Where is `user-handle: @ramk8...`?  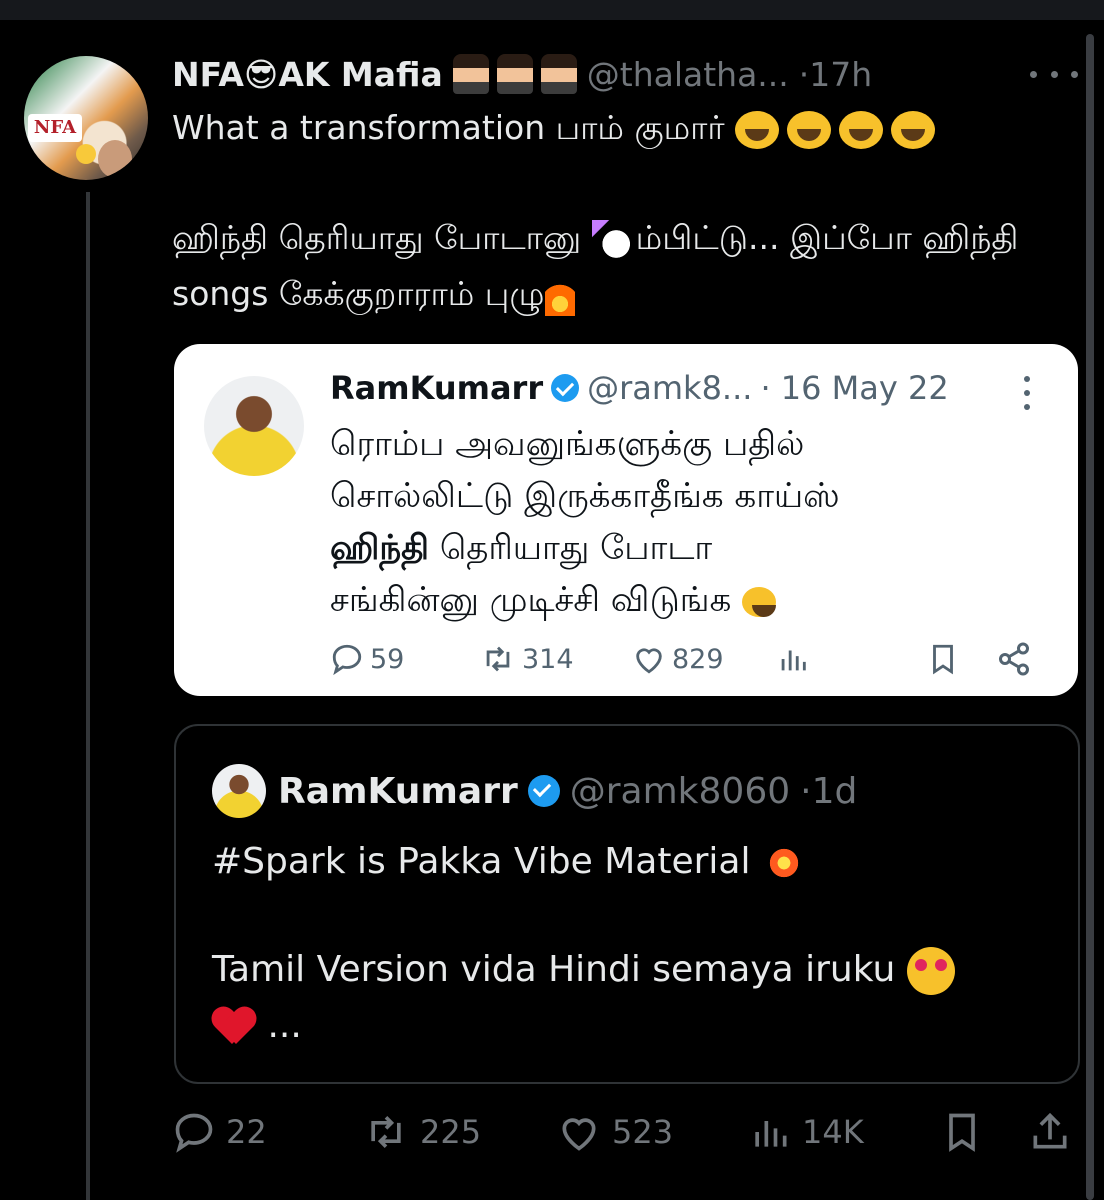 user-handle: @ramk8... is located at coordinates (670, 388).